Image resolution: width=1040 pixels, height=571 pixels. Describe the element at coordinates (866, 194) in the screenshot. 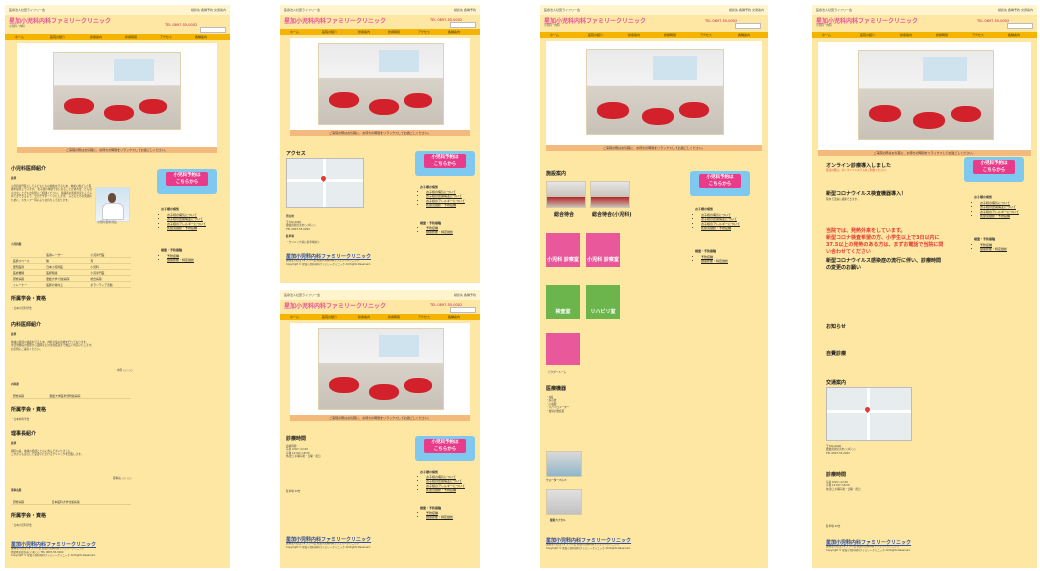

I see `news-title-covid-test: 新型コロナウイルス検査機器導入！` at that location.